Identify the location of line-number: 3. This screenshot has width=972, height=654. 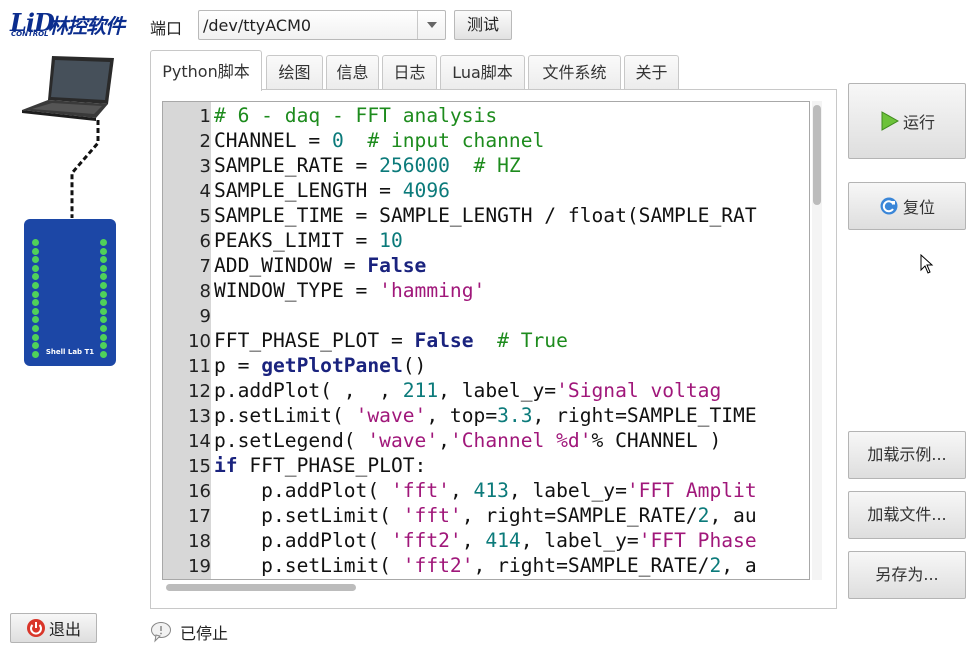
(205, 166).